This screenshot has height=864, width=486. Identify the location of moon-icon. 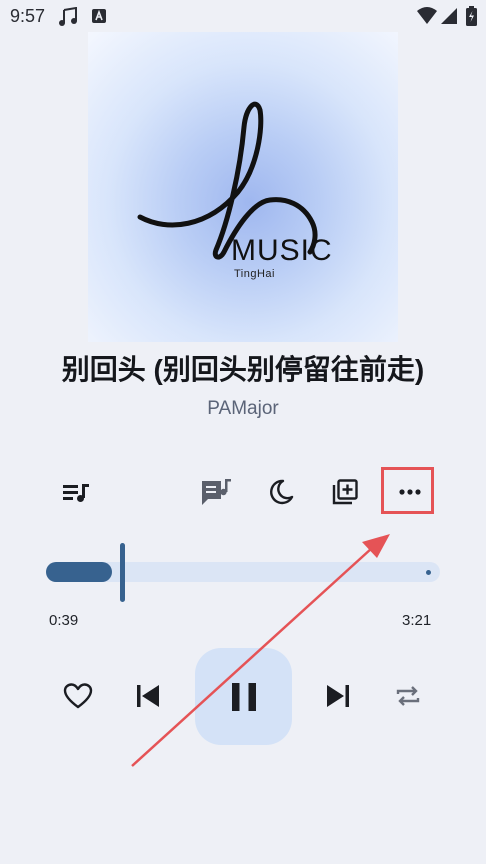
(282, 492).